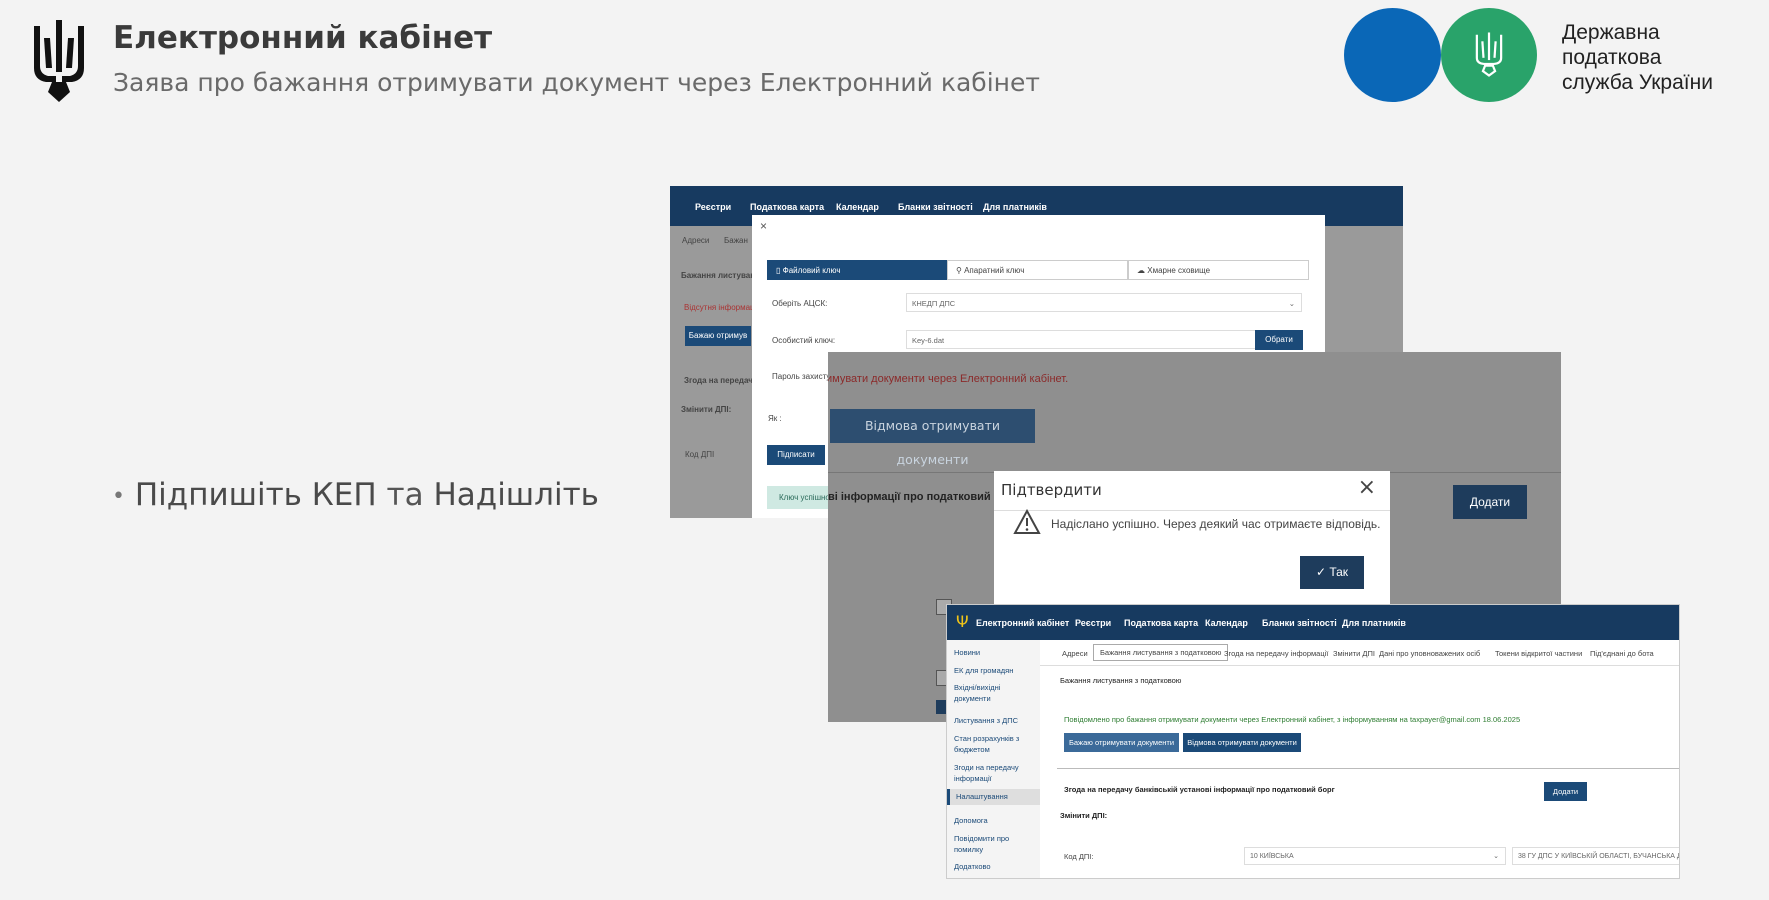  Describe the element at coordinates (994, 693) in the screenshot. I see `sidebar-item-documents: Вхідні/вихідні документи` at that location.